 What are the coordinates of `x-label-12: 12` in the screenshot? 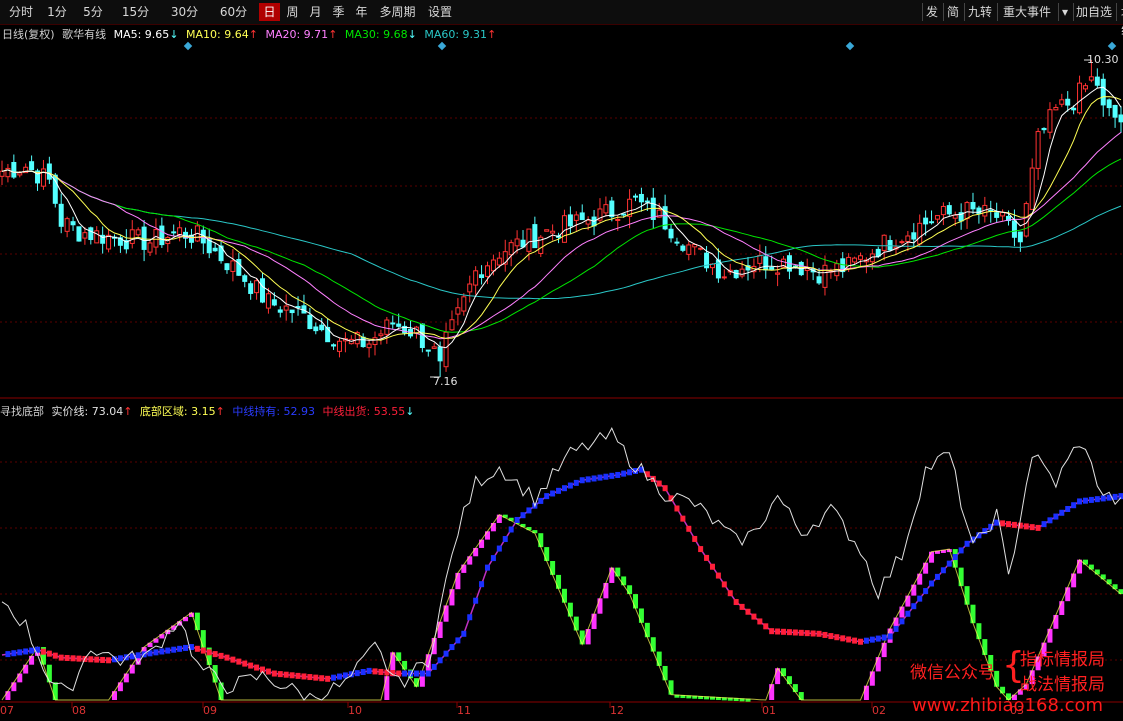 It's located at (617, 710).